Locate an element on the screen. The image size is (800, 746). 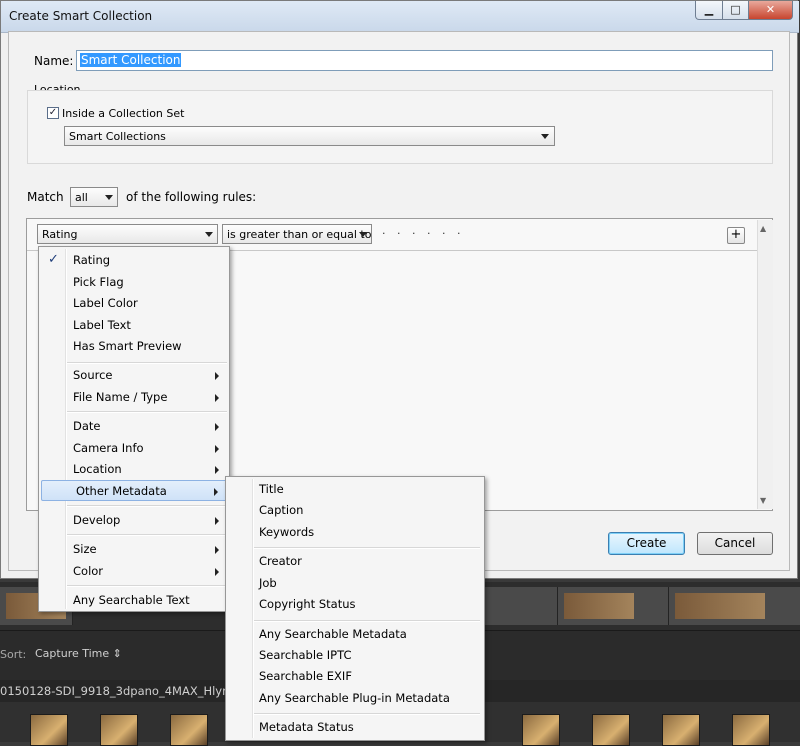
collection-set-value: Smart Collections is located at coordinates (117, 136).